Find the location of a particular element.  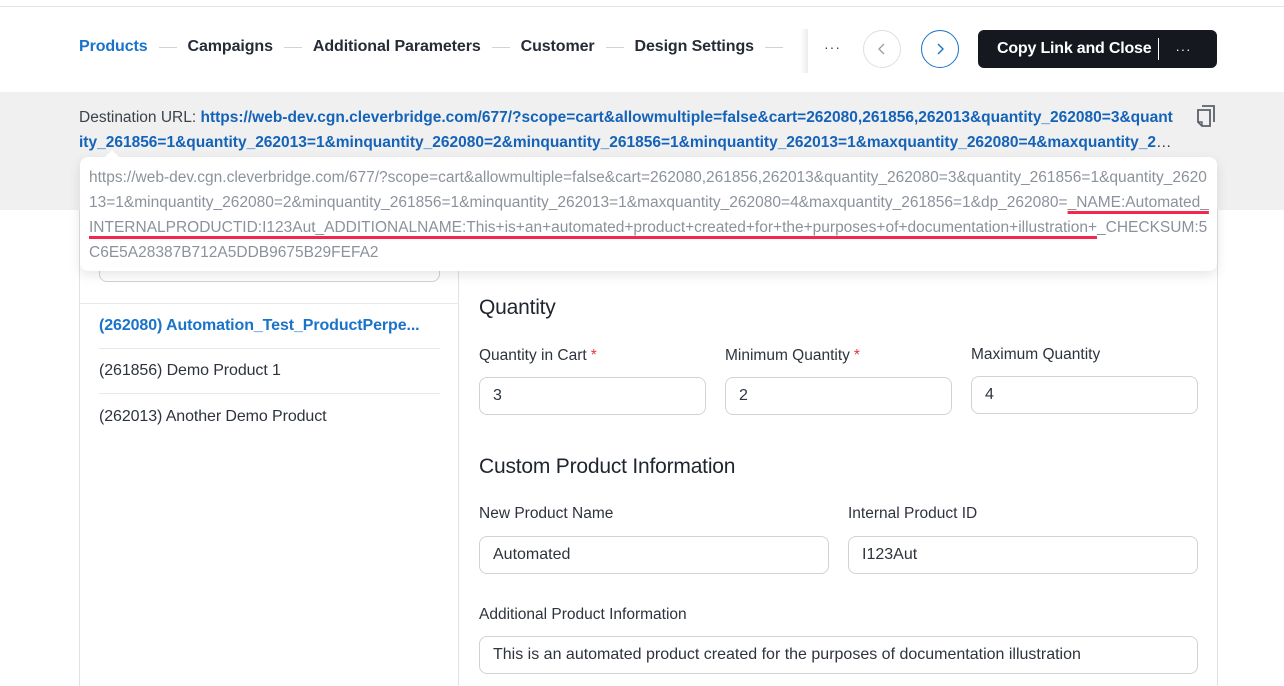

internal-product-id-label: Internal Product ID is located at coordinates (913, 513).